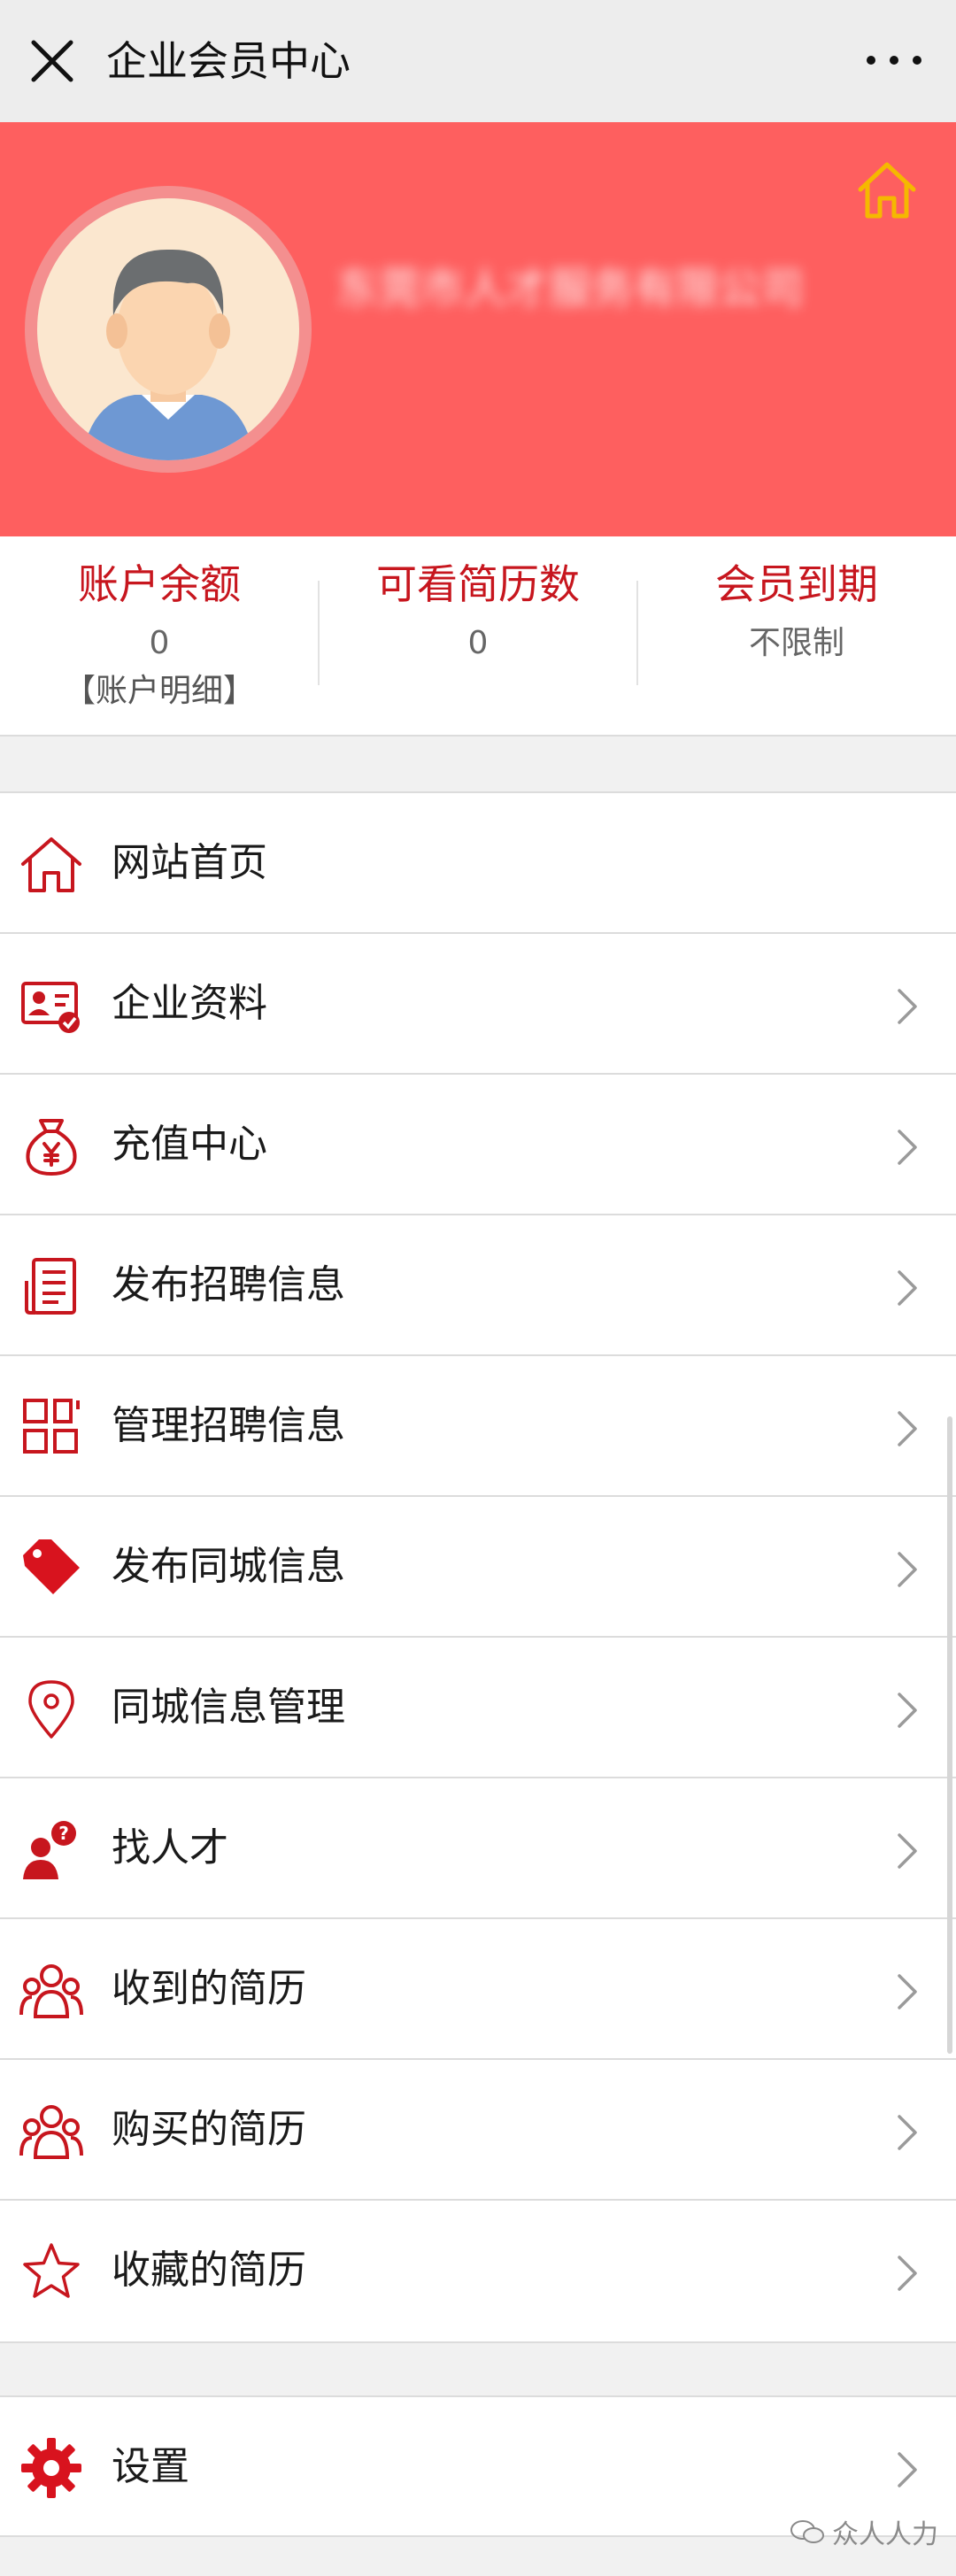 This screenshot has width=956, height=2576. Describe the element at coordinates (51, 2468) in the screenshot. I see `gear-icon` at that location.